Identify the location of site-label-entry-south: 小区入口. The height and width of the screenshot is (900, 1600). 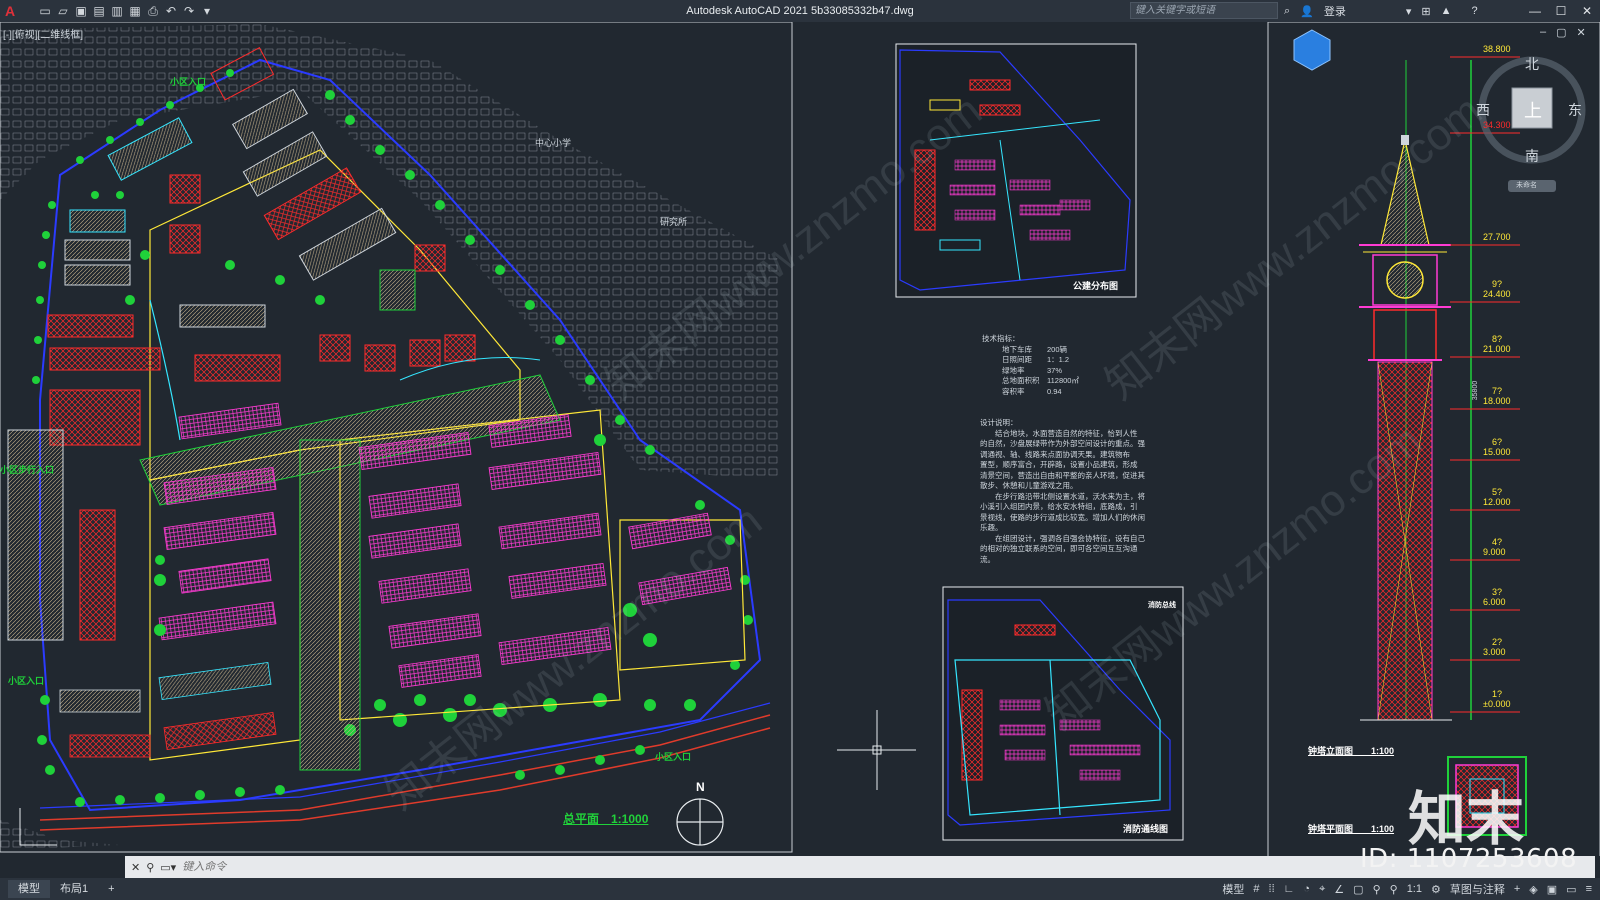
(673, 757).